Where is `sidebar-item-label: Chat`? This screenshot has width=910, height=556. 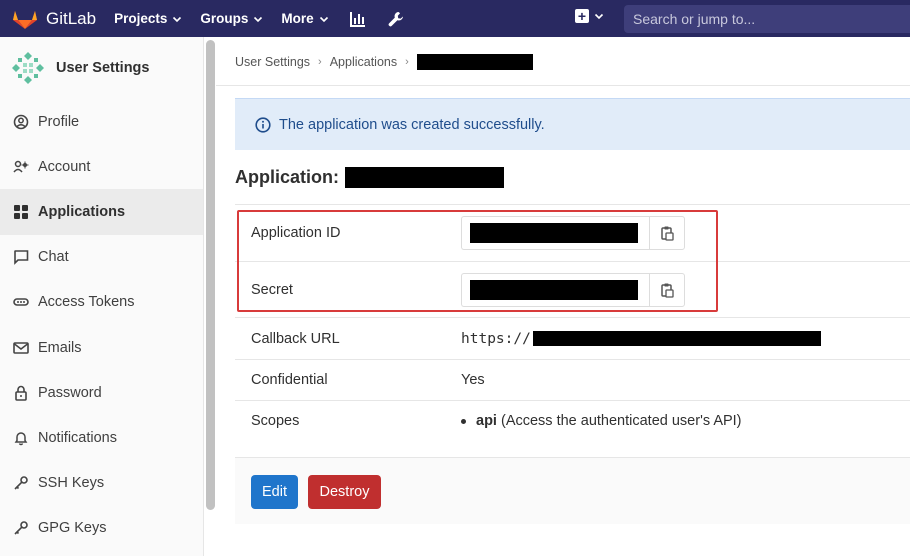
sidebar-item-label: Chat is located at coordinates (53, 257).